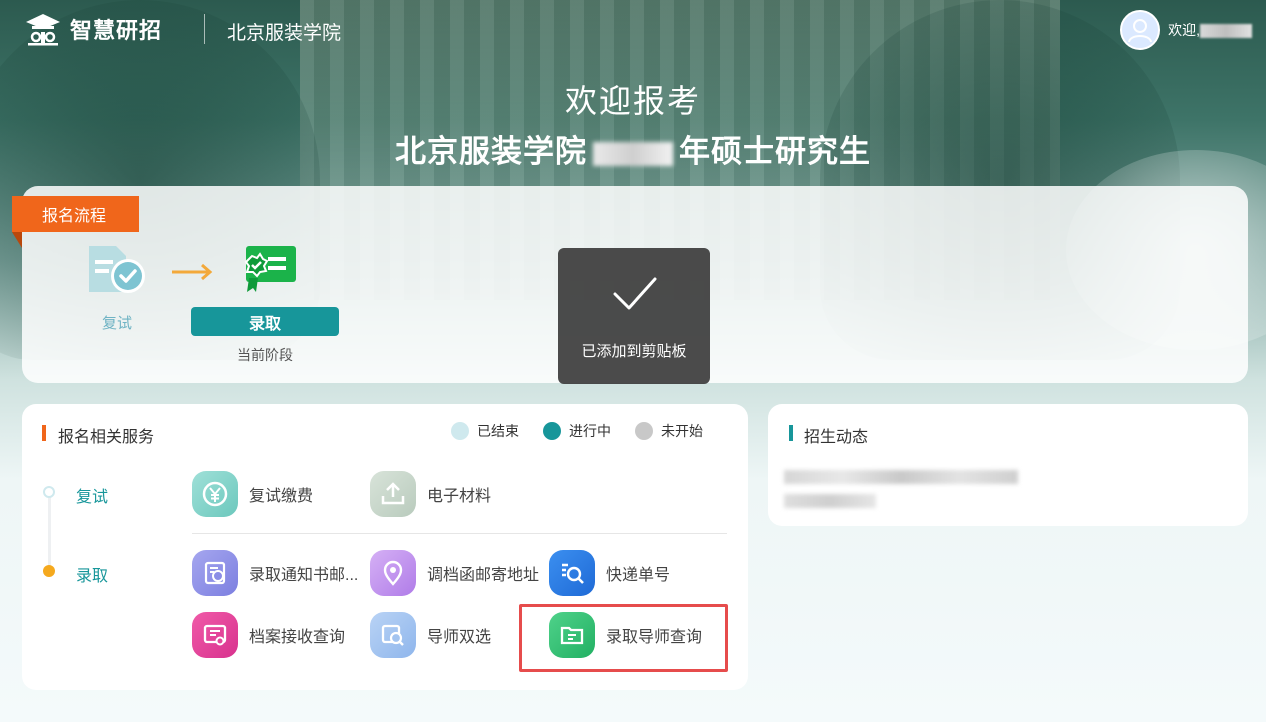 The width and height of the screenshot is (1266, 722). I want to click on header-divider, so click(204, 29).